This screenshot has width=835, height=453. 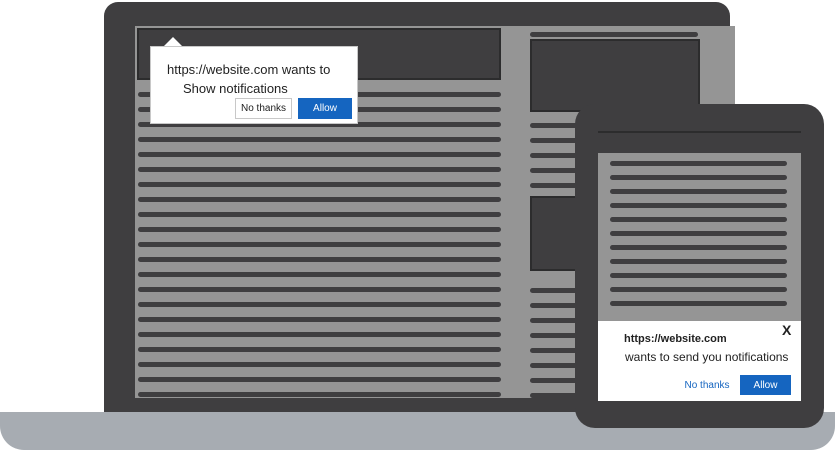 I want to click on prompt-permission-text: wants to send you notifications, so click(x=707, y=357).